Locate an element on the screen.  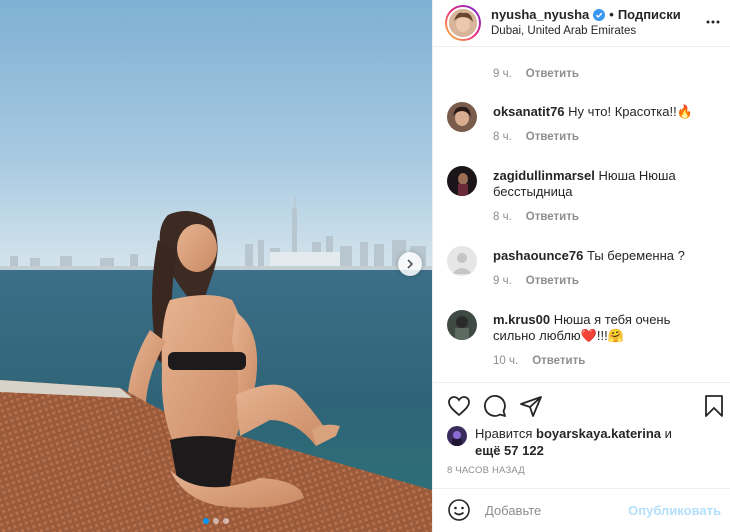
chevron-right-icon is located at coordinates (410, 264).